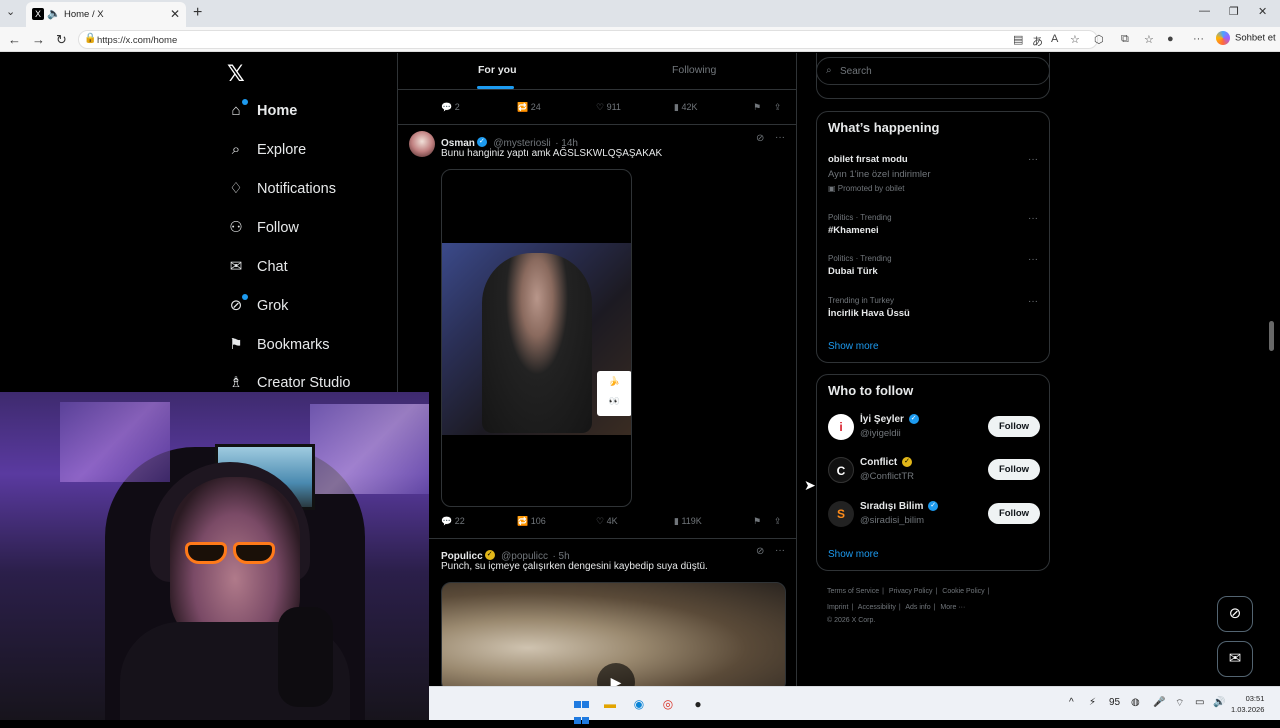 The width and height of the screenshot is (1280, 728). I want to click on display-icon: ▭, so click(1199, 702).